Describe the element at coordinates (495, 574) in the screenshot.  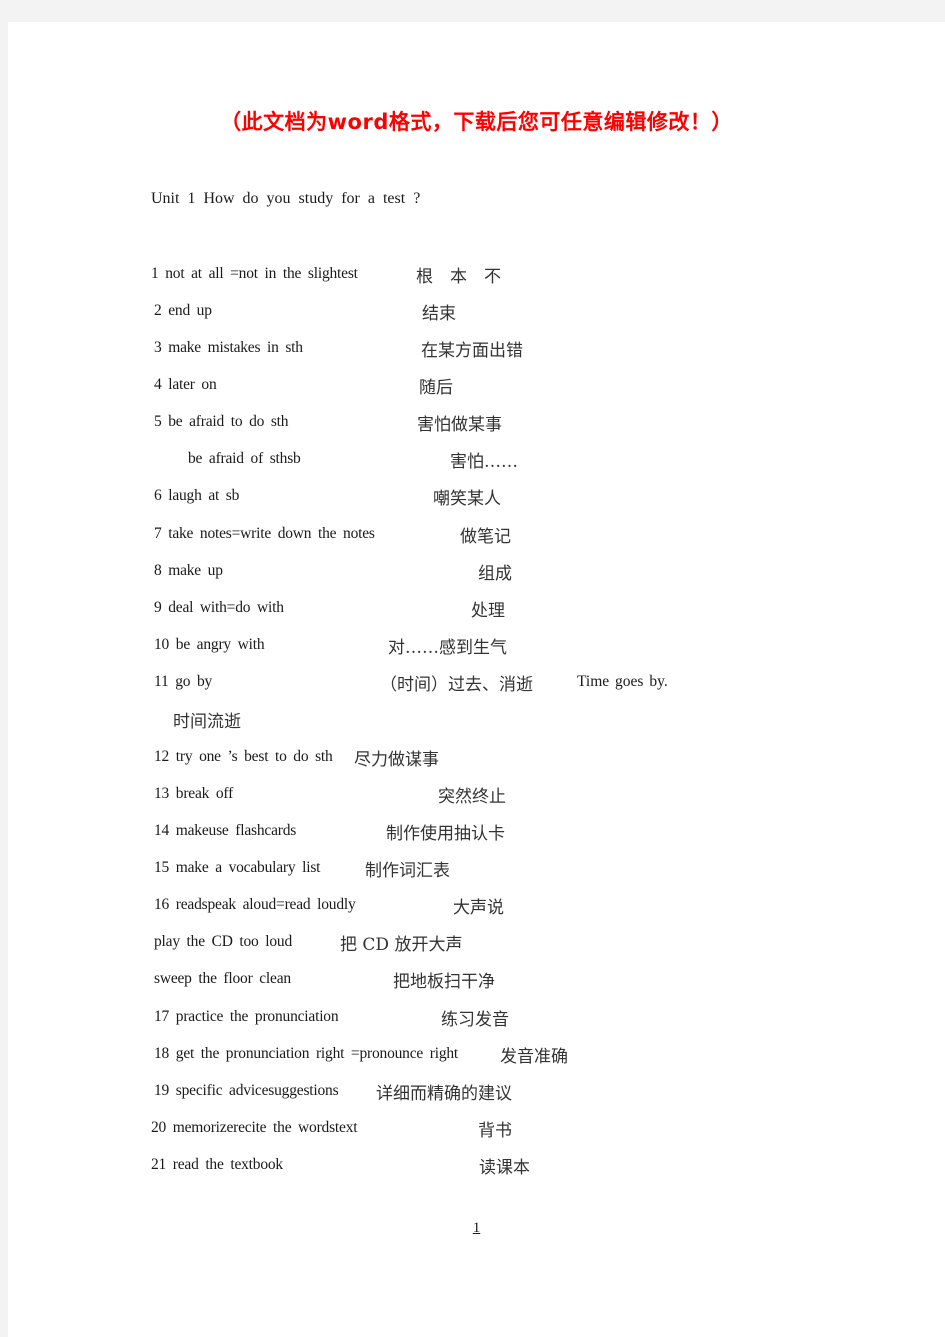
I see `chinese-meaning: 组成` at that location.